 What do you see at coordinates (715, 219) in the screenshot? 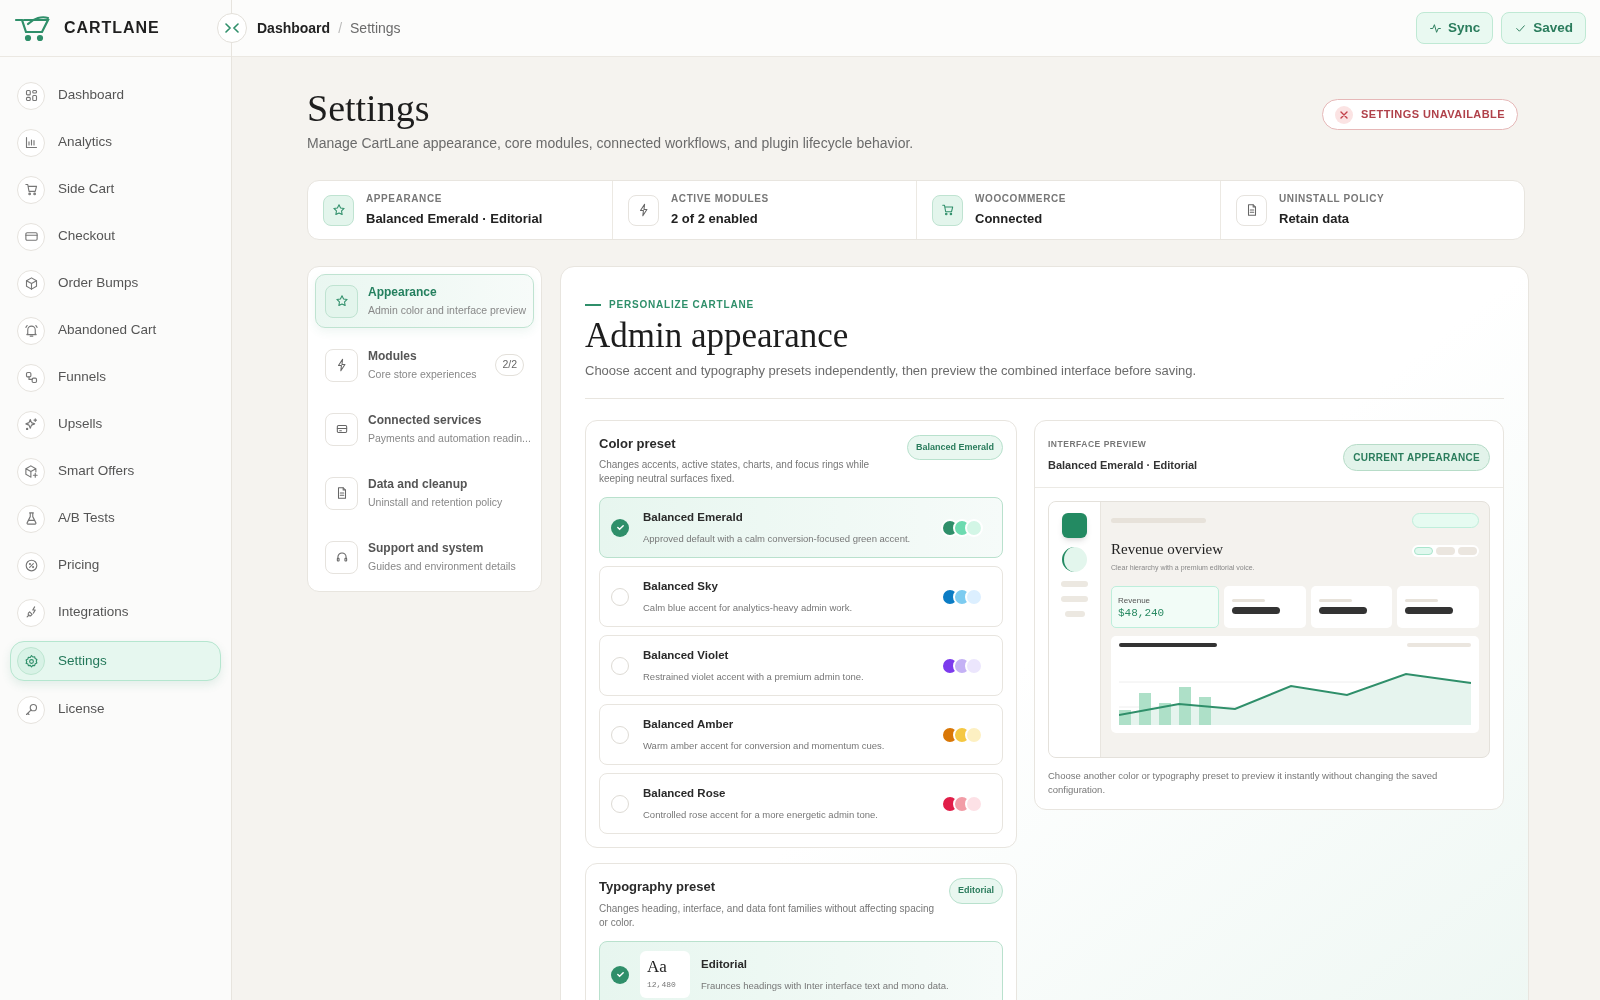
I see `summary-value: 2 of 2 enabled` at bounding box center [715, 219].